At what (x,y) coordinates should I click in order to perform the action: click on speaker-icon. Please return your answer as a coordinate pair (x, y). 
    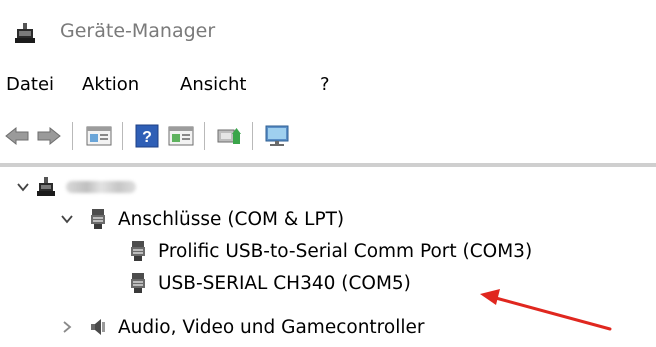
    Looking at the image, I should click on (98, 327).